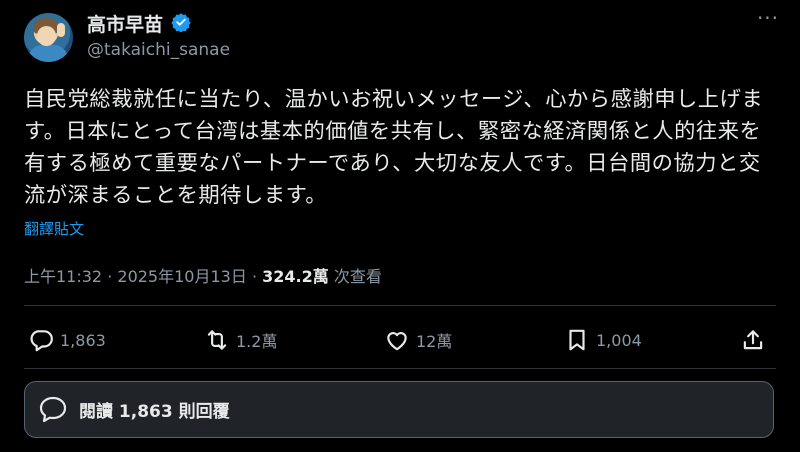  What do you see at coordinates (768, 20) in the screenshot?
I see `more-icon: ···` at bounding box center [768, 20].